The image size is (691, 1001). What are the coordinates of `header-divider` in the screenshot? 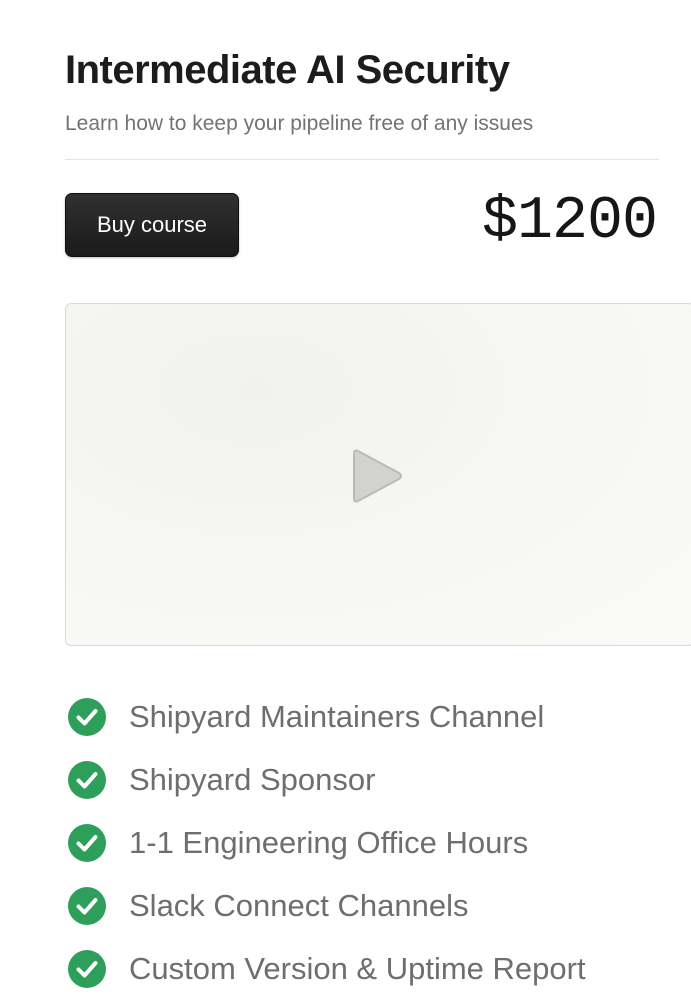 It's located at (362, 159).